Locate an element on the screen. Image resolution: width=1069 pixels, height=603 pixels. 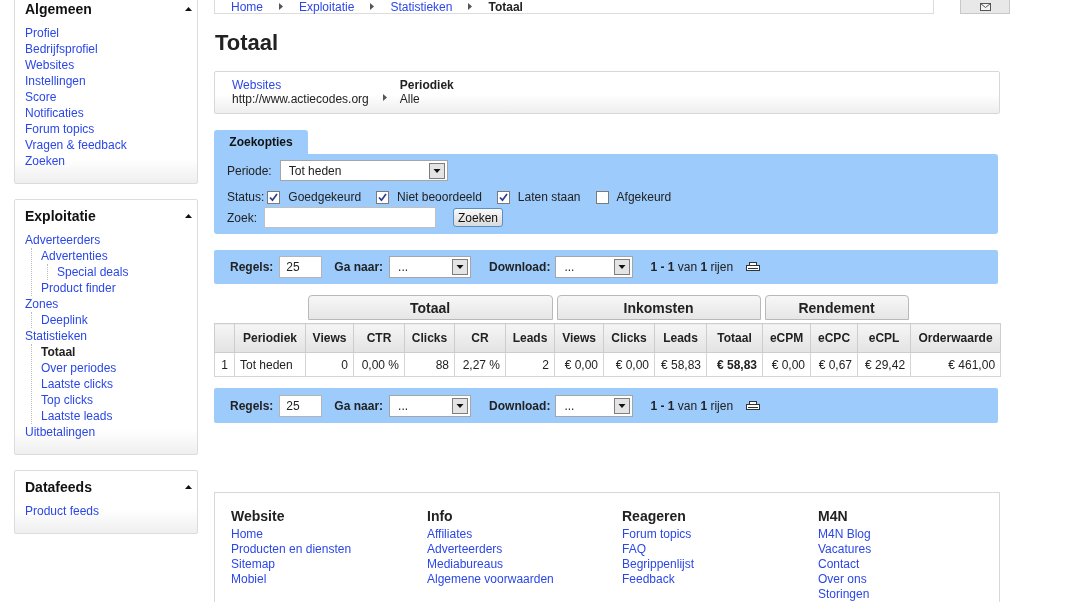
sidebar-link: Score is located at coordinates (41, 97).